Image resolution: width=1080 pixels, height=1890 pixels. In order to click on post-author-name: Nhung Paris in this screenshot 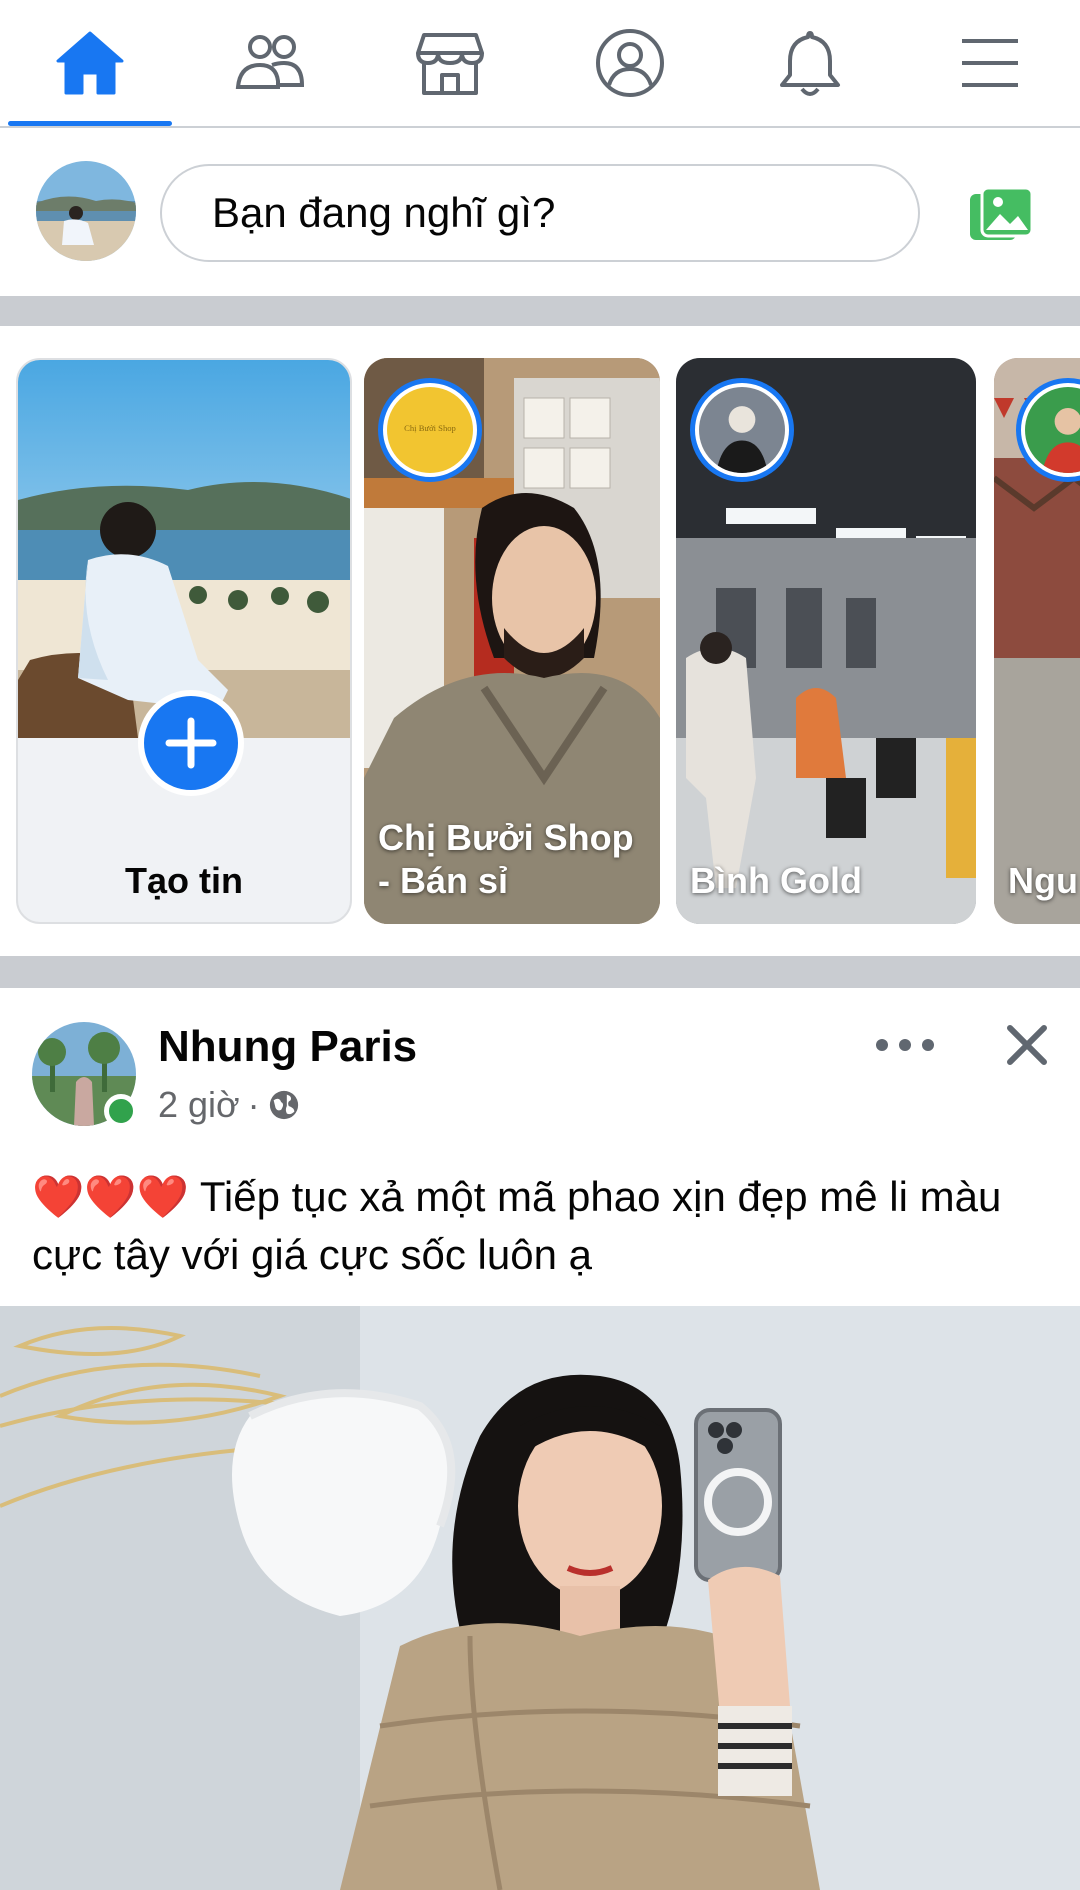, I will do `click(287, 1047)`.